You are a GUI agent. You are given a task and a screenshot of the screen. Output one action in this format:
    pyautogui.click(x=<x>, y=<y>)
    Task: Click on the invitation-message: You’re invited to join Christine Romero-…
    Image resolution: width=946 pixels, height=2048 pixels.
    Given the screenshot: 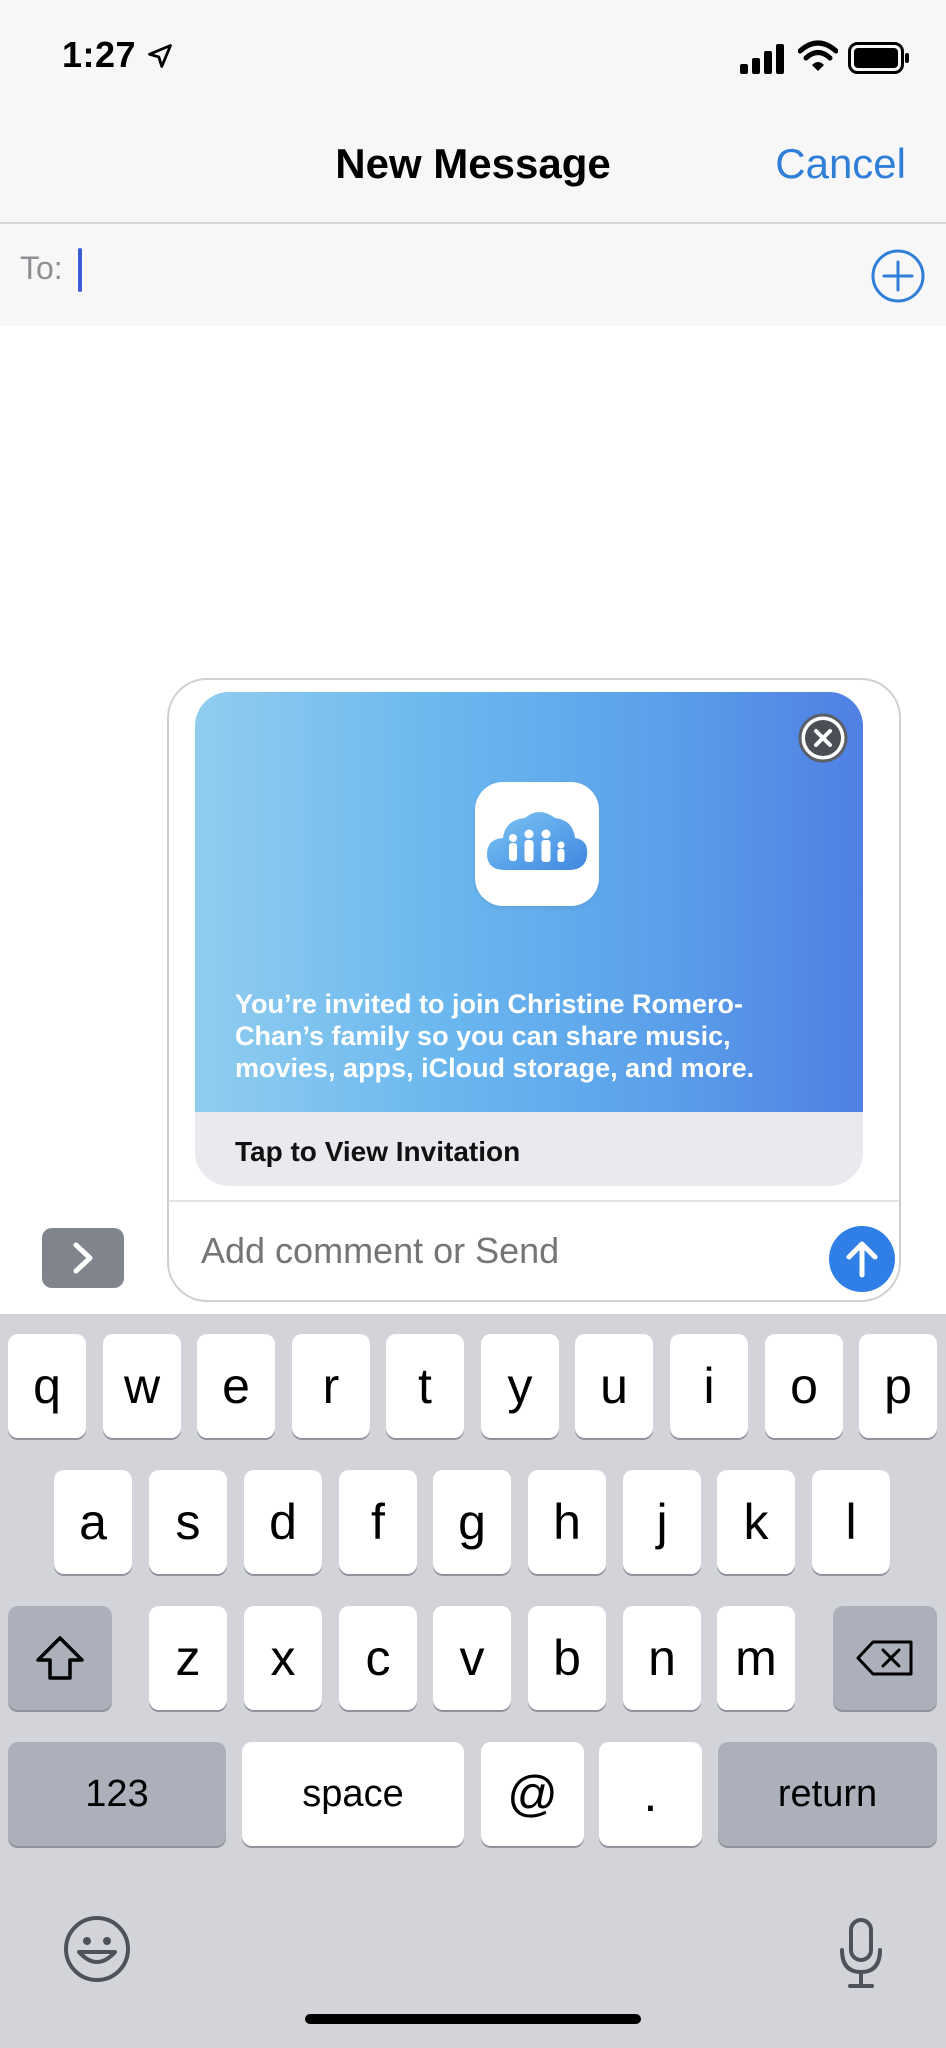 What is the action you would take?
    pyautogui.click(x=495, y=1036)
    